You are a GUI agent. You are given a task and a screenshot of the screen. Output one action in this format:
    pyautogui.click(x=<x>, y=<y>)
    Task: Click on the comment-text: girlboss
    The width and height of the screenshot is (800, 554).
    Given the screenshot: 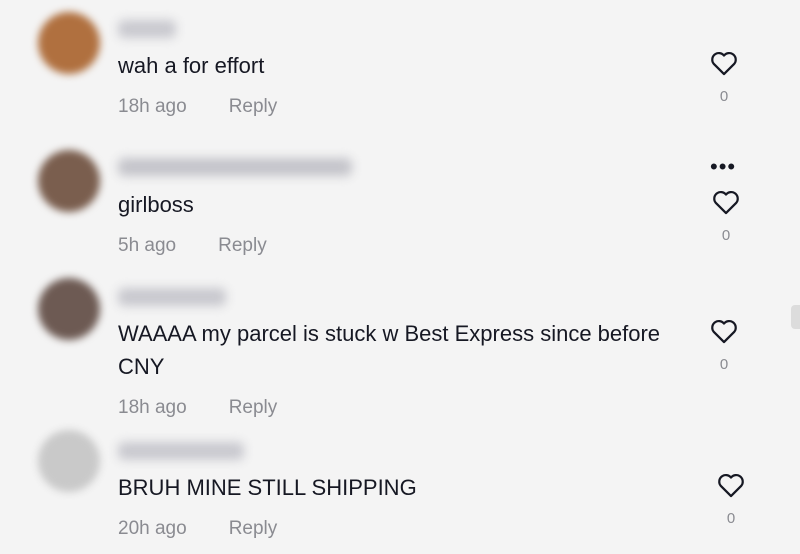 What is the action you would take?
    pyautogui.click(x=156, y=204)
    